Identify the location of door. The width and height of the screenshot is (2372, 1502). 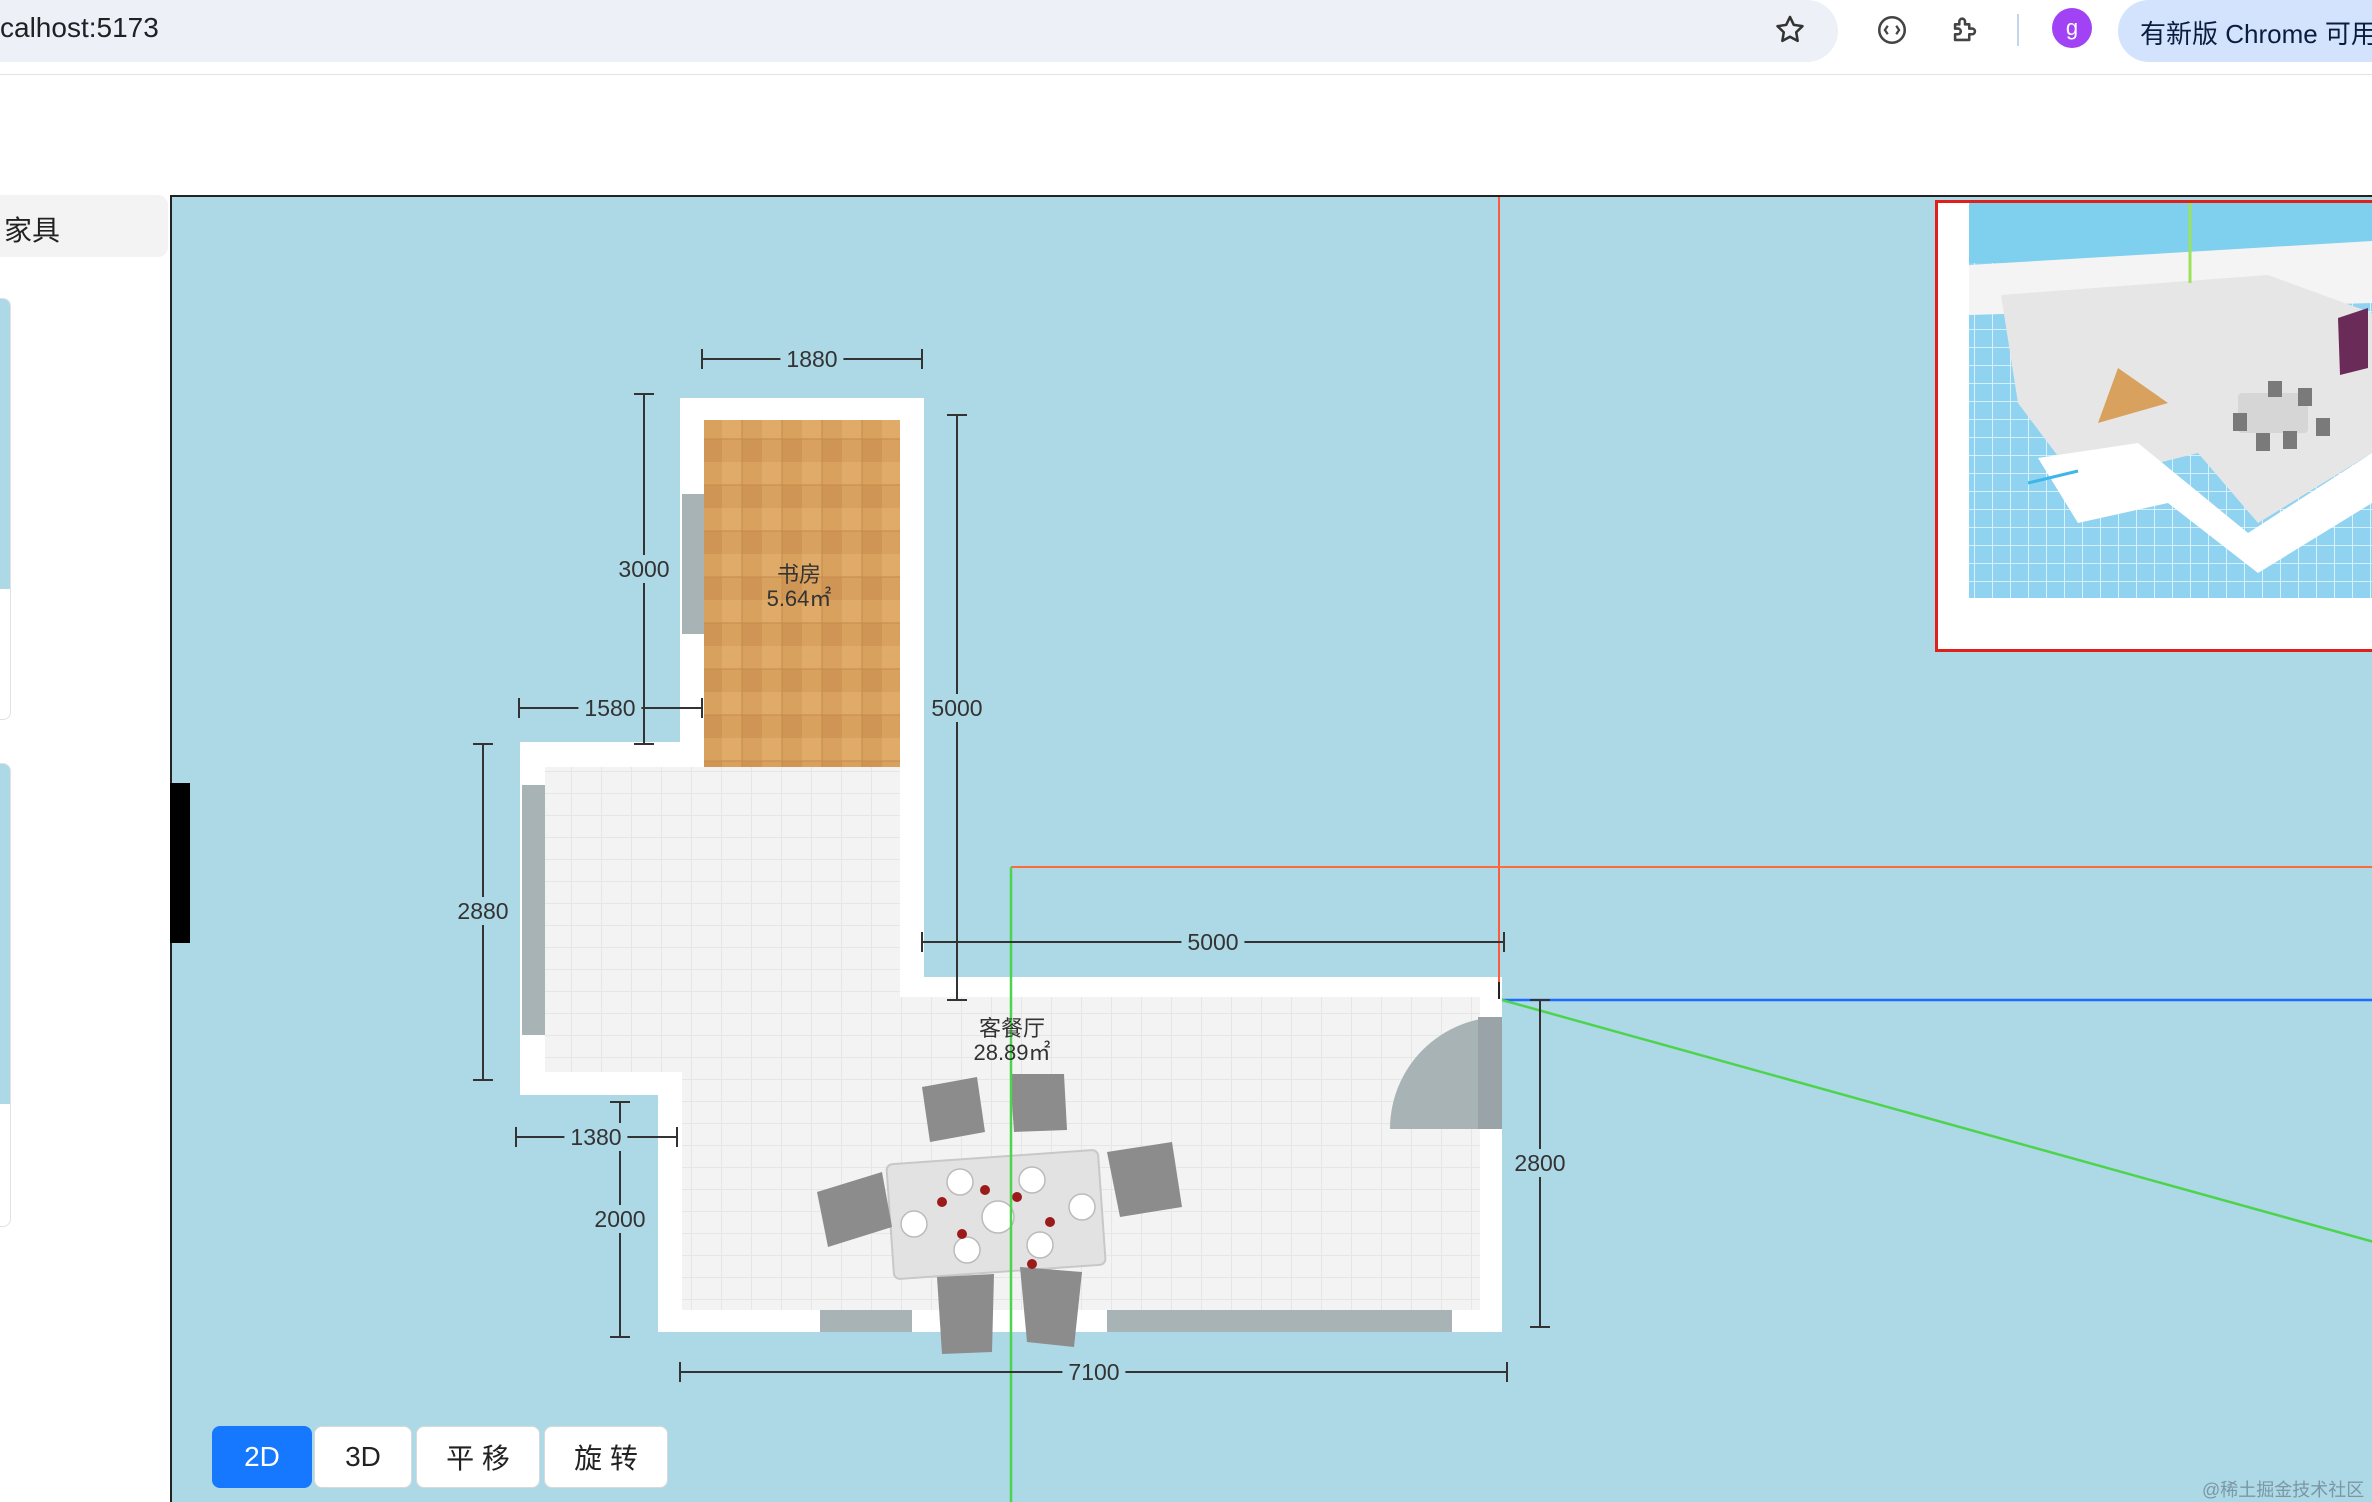
(1490, 1073).